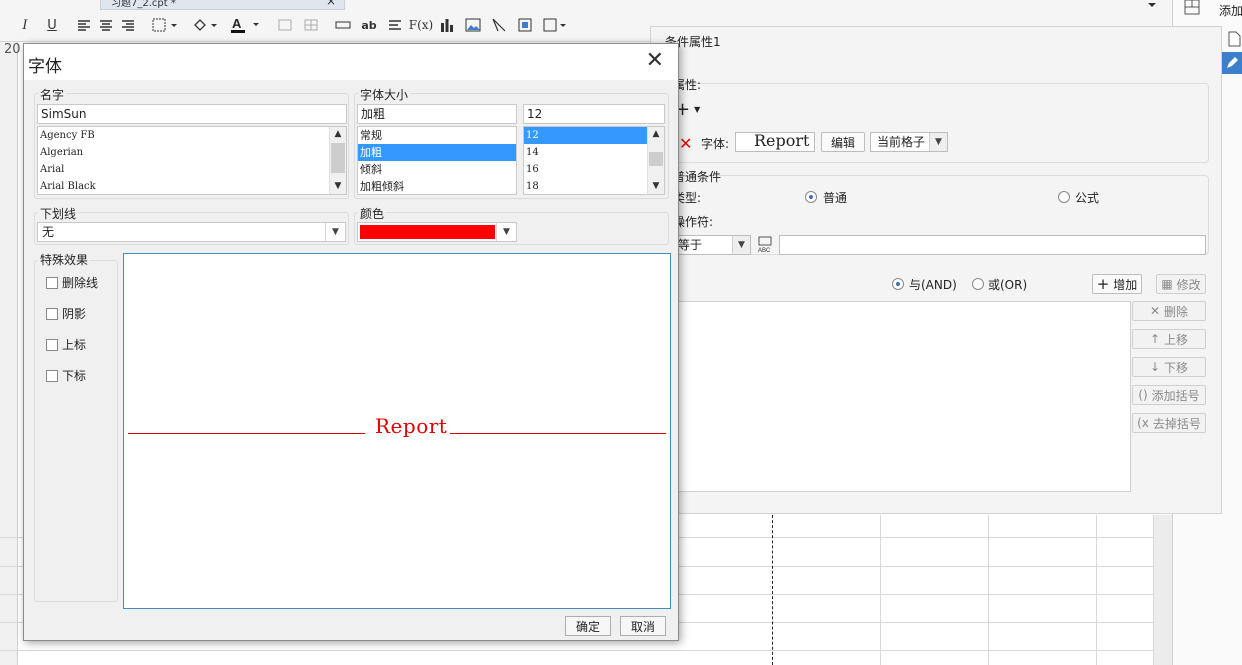  Describe the element at coordinates (1152, 8) in the screenshot. I see `collapse-icon` at that location.